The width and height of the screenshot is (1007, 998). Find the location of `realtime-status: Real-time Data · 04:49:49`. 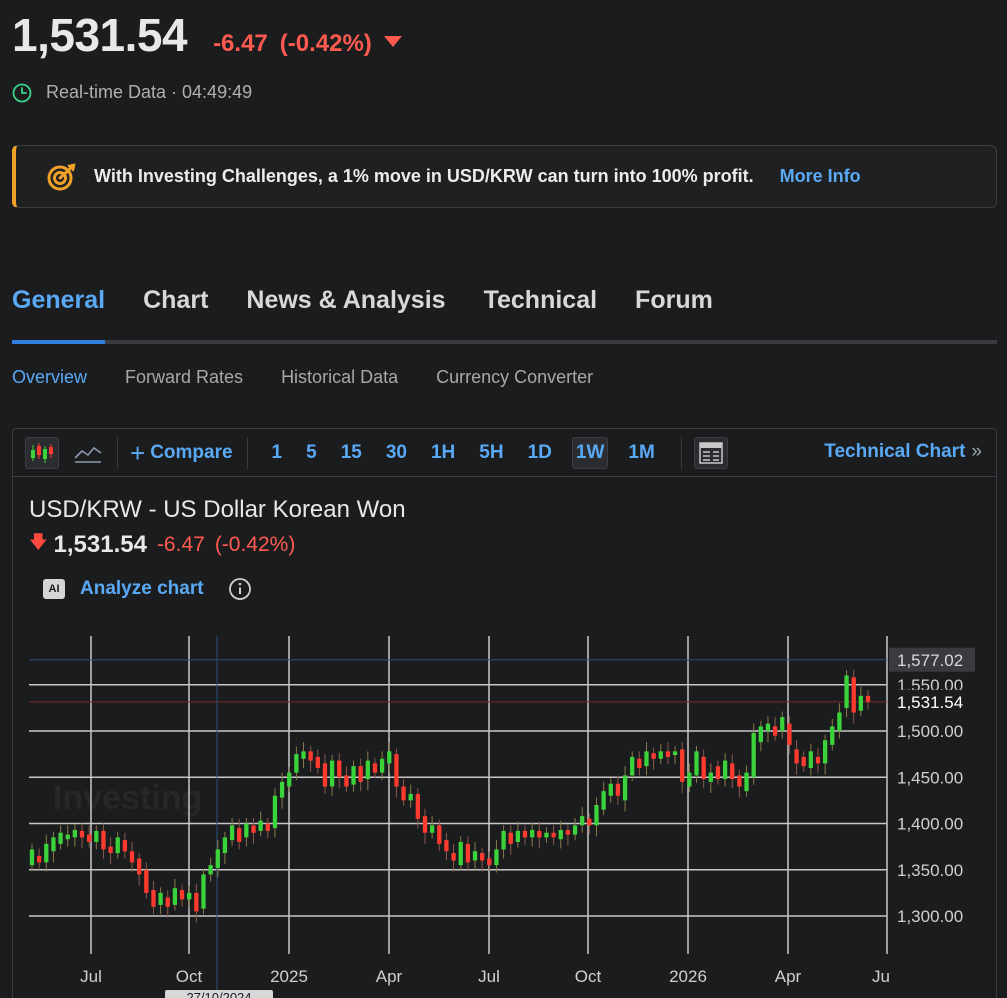

realtime-status: Real-time Data · 04:49:49 is located at coordinates (132, 92).